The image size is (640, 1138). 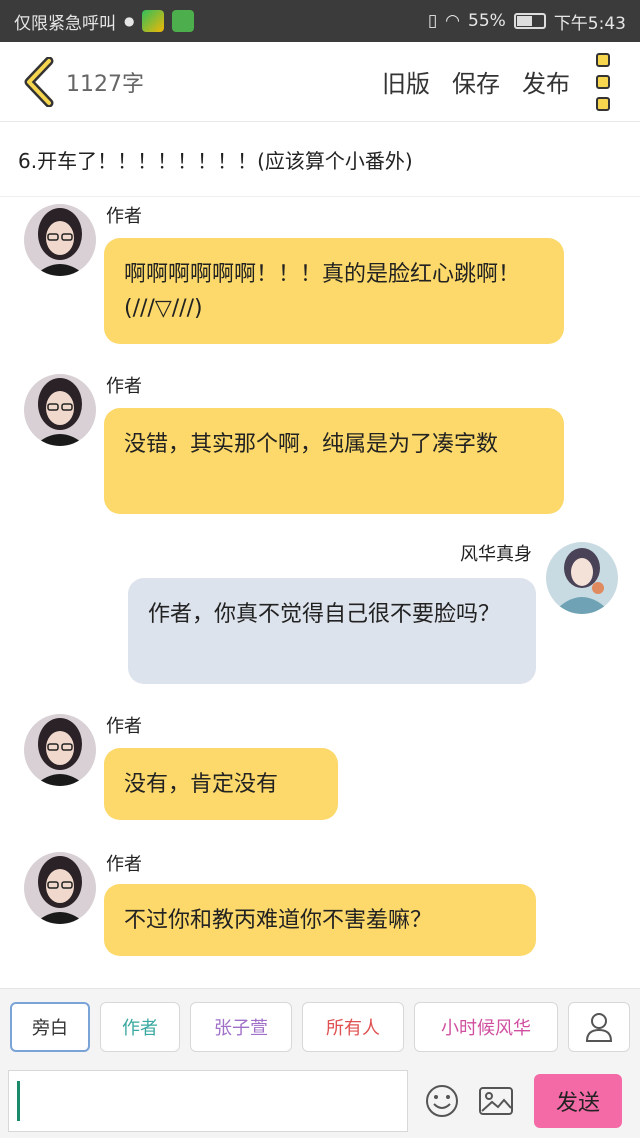 What do you see at coordinates (320, 82) in the screenshot?
I see `editor-header: 1127字 旧版 保存 发布` at bounding box center [320, 82].